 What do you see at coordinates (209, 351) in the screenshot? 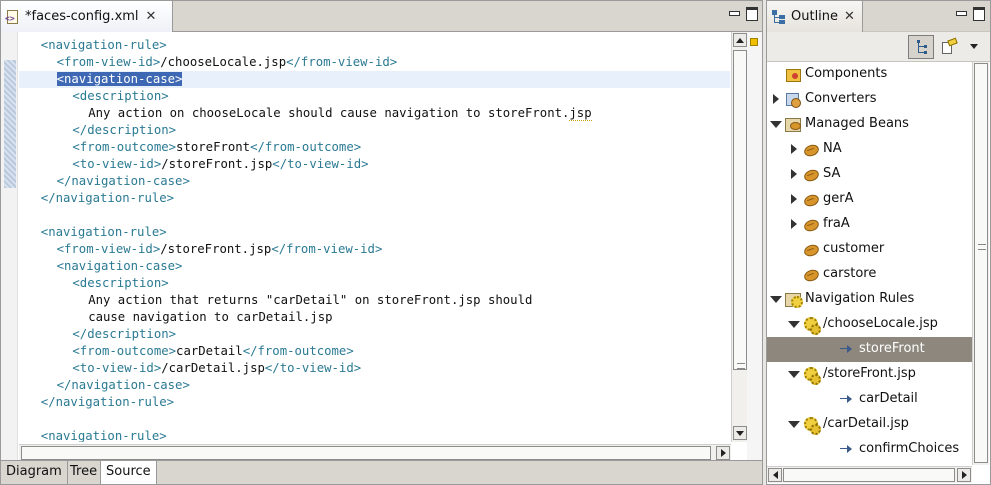
I see `xml-text: carDetail` at bounding box center [209, 351].